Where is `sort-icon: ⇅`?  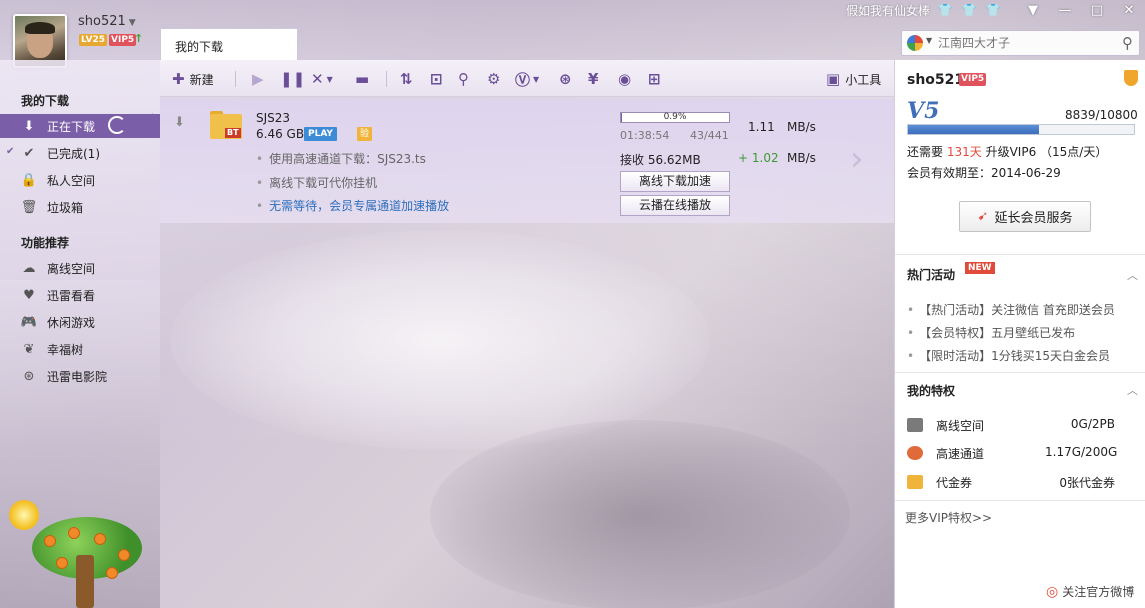
sort-icon: ⇅ is located at coordinates (406, 79).